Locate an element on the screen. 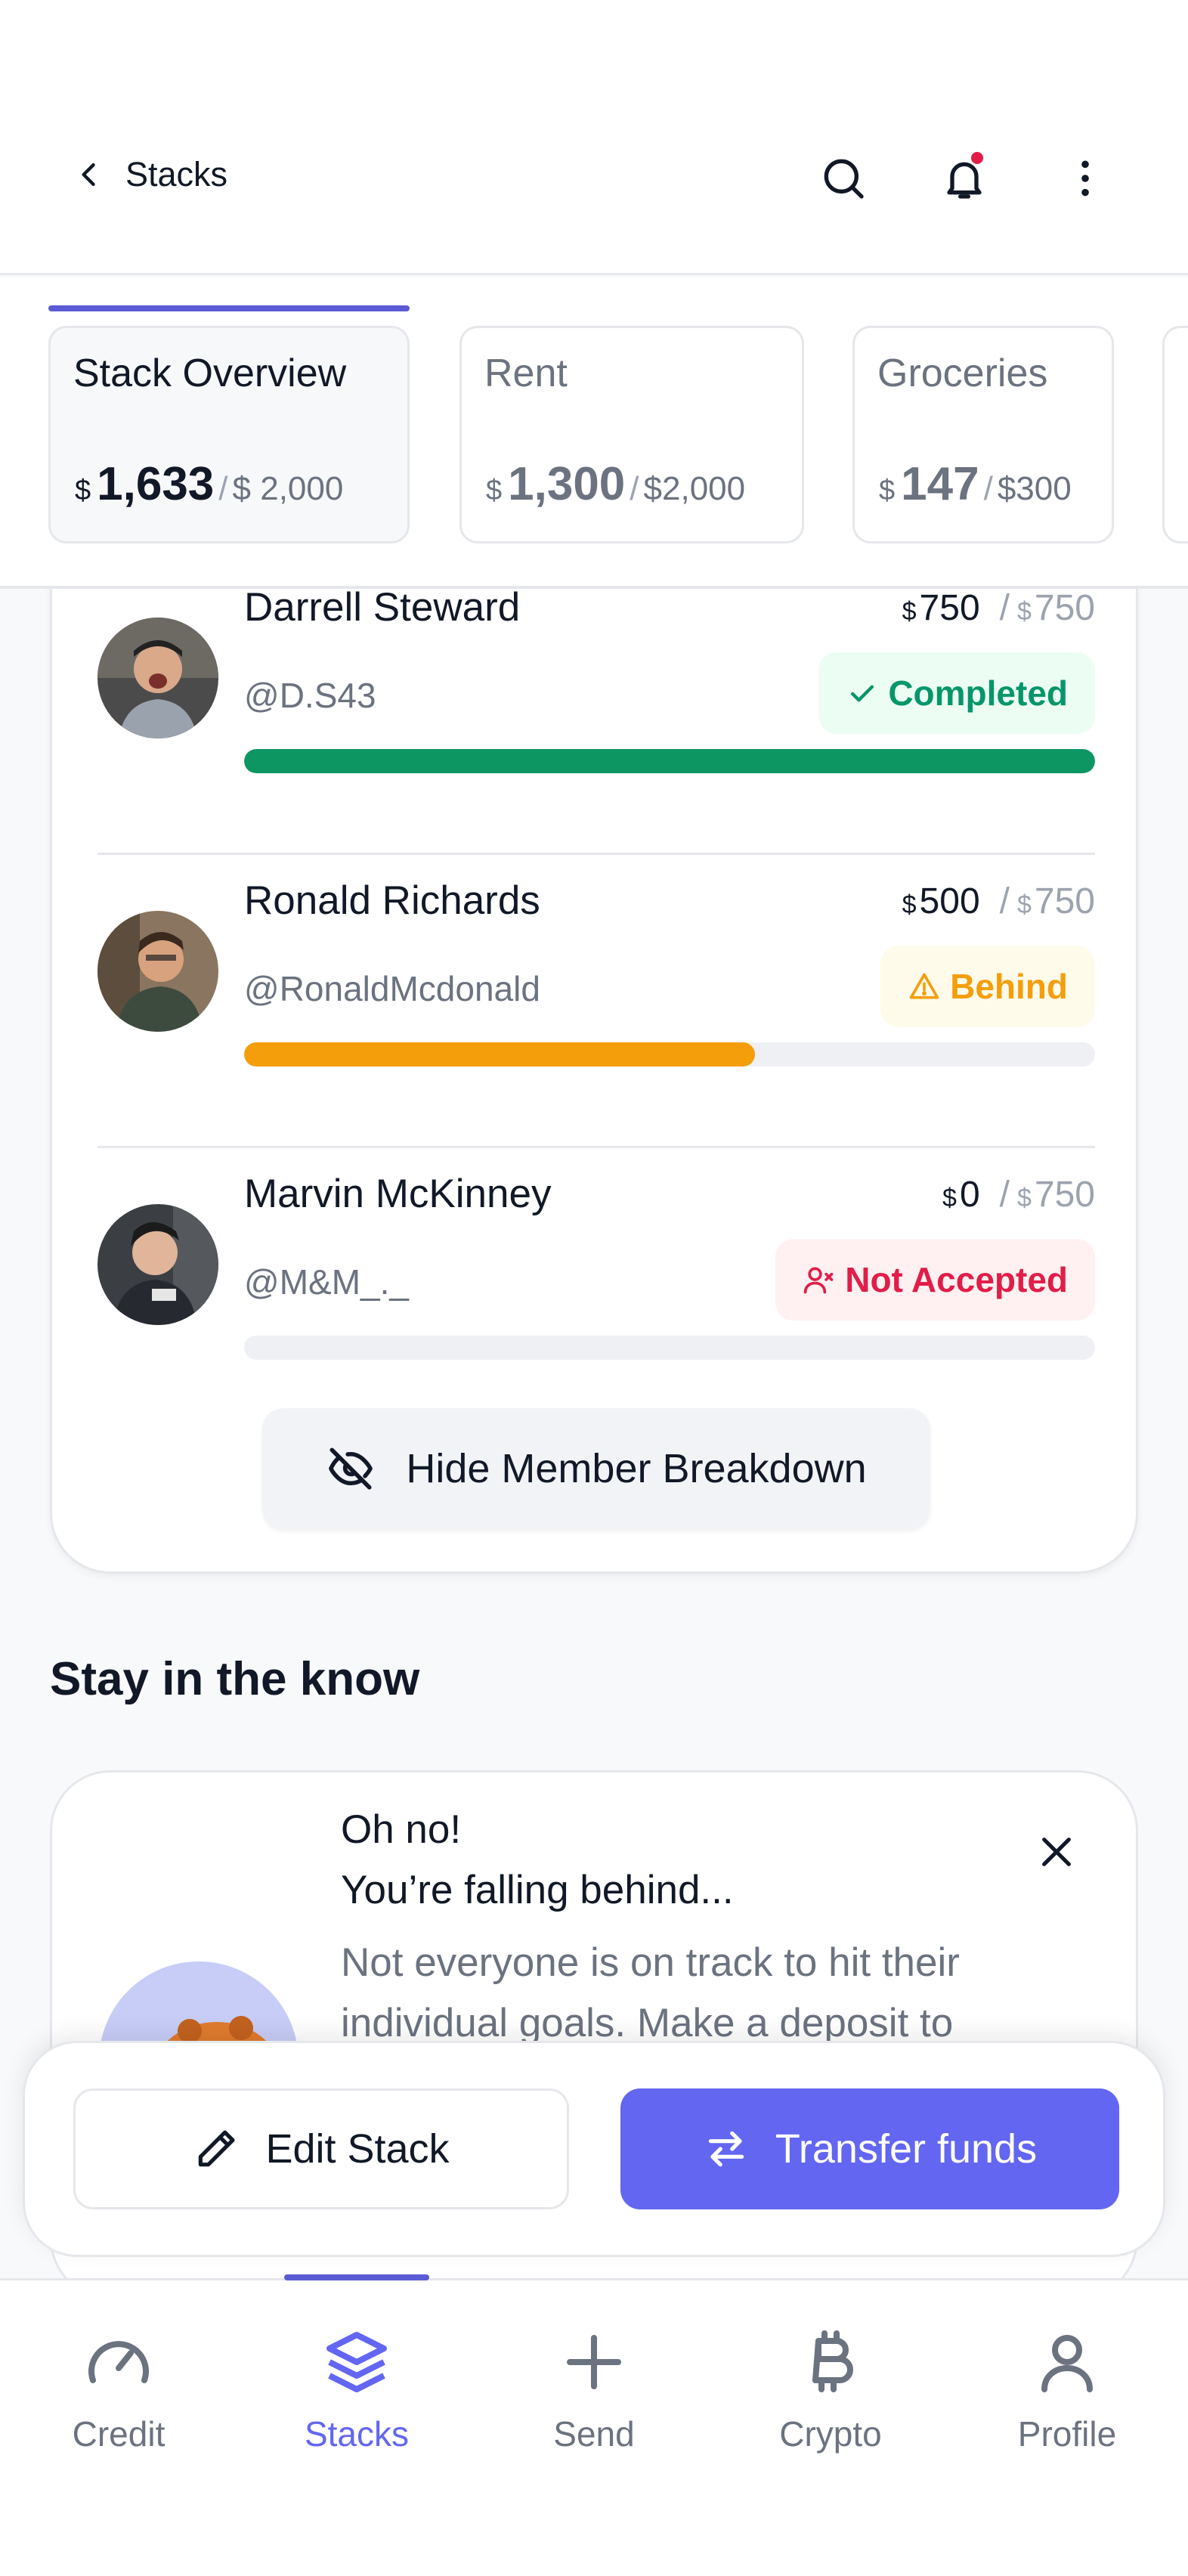  search-button is located at coordinates (843, 178).